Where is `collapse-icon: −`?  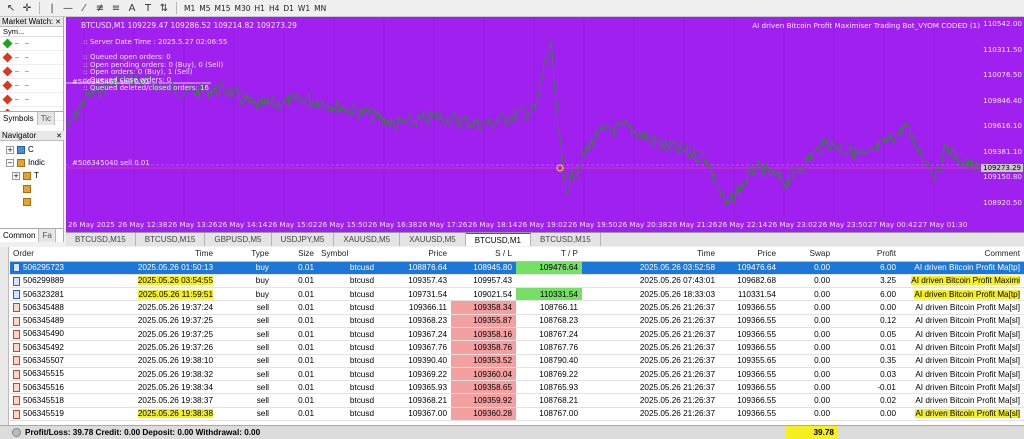 collapse-icon: − is located at coordinates (10, 162).